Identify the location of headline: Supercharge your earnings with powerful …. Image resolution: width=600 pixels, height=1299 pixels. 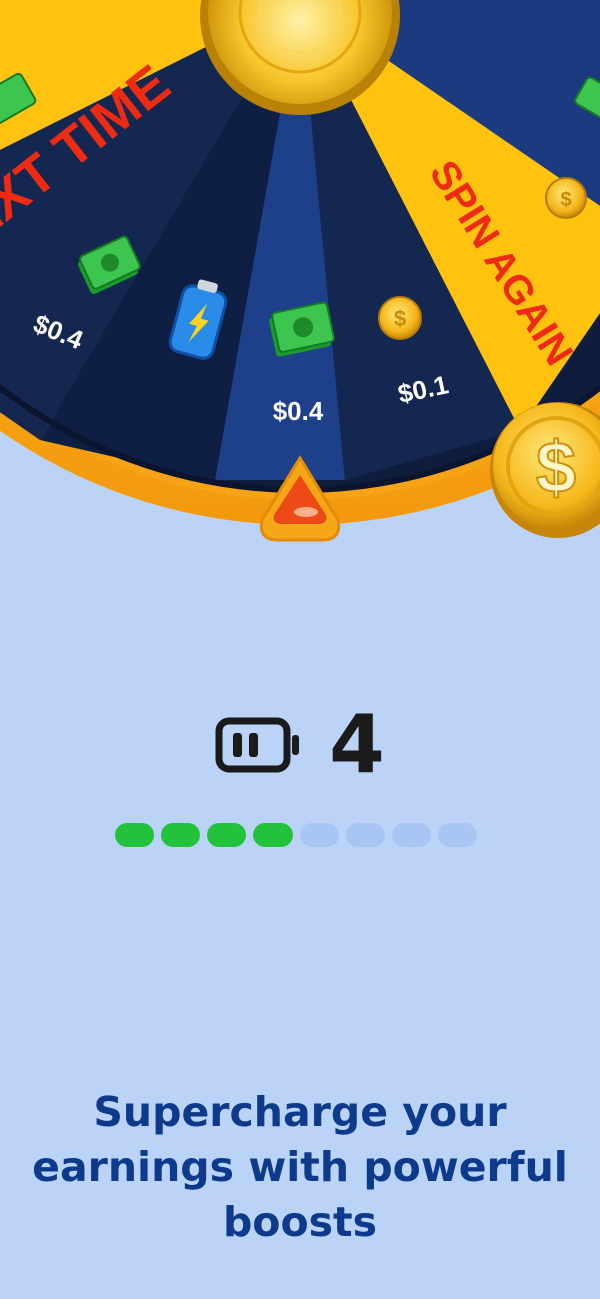
(300, 1167).